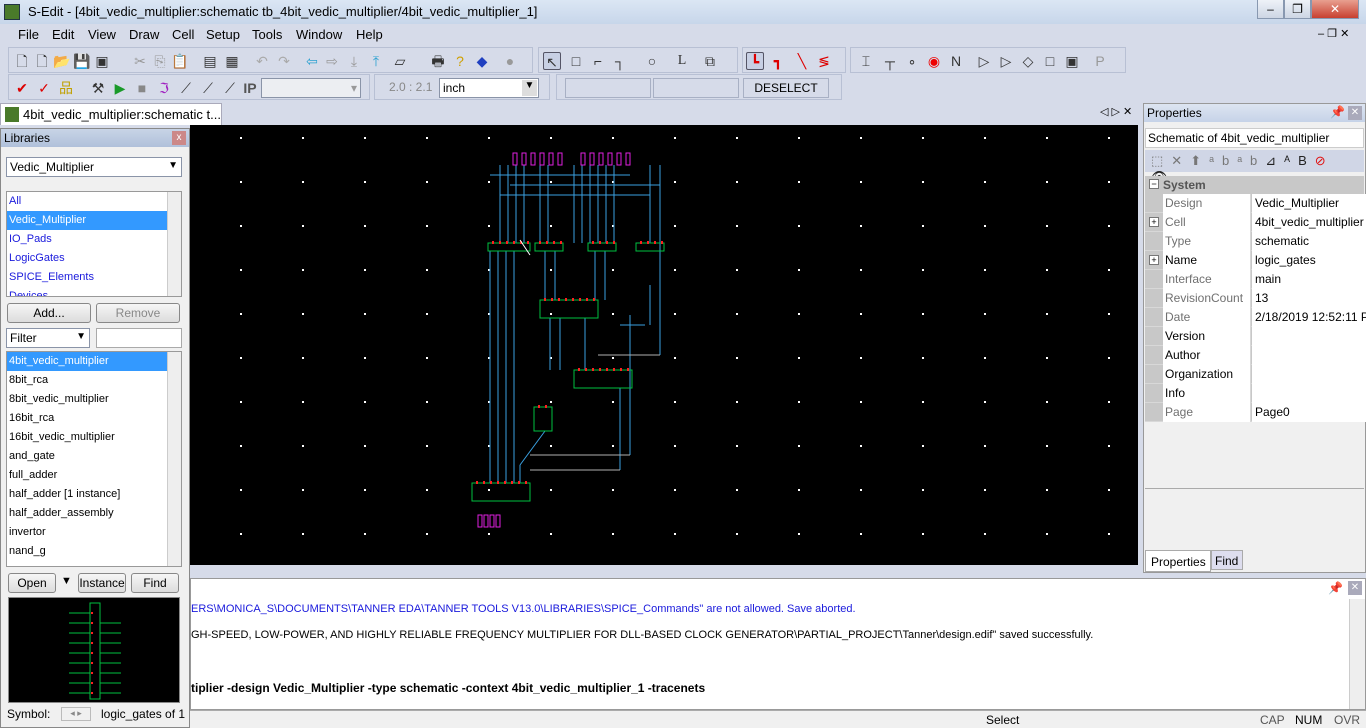  Describe the element at coordinates (284, 61) in the screenshot. I see `redo-icon: ↷` at that location.